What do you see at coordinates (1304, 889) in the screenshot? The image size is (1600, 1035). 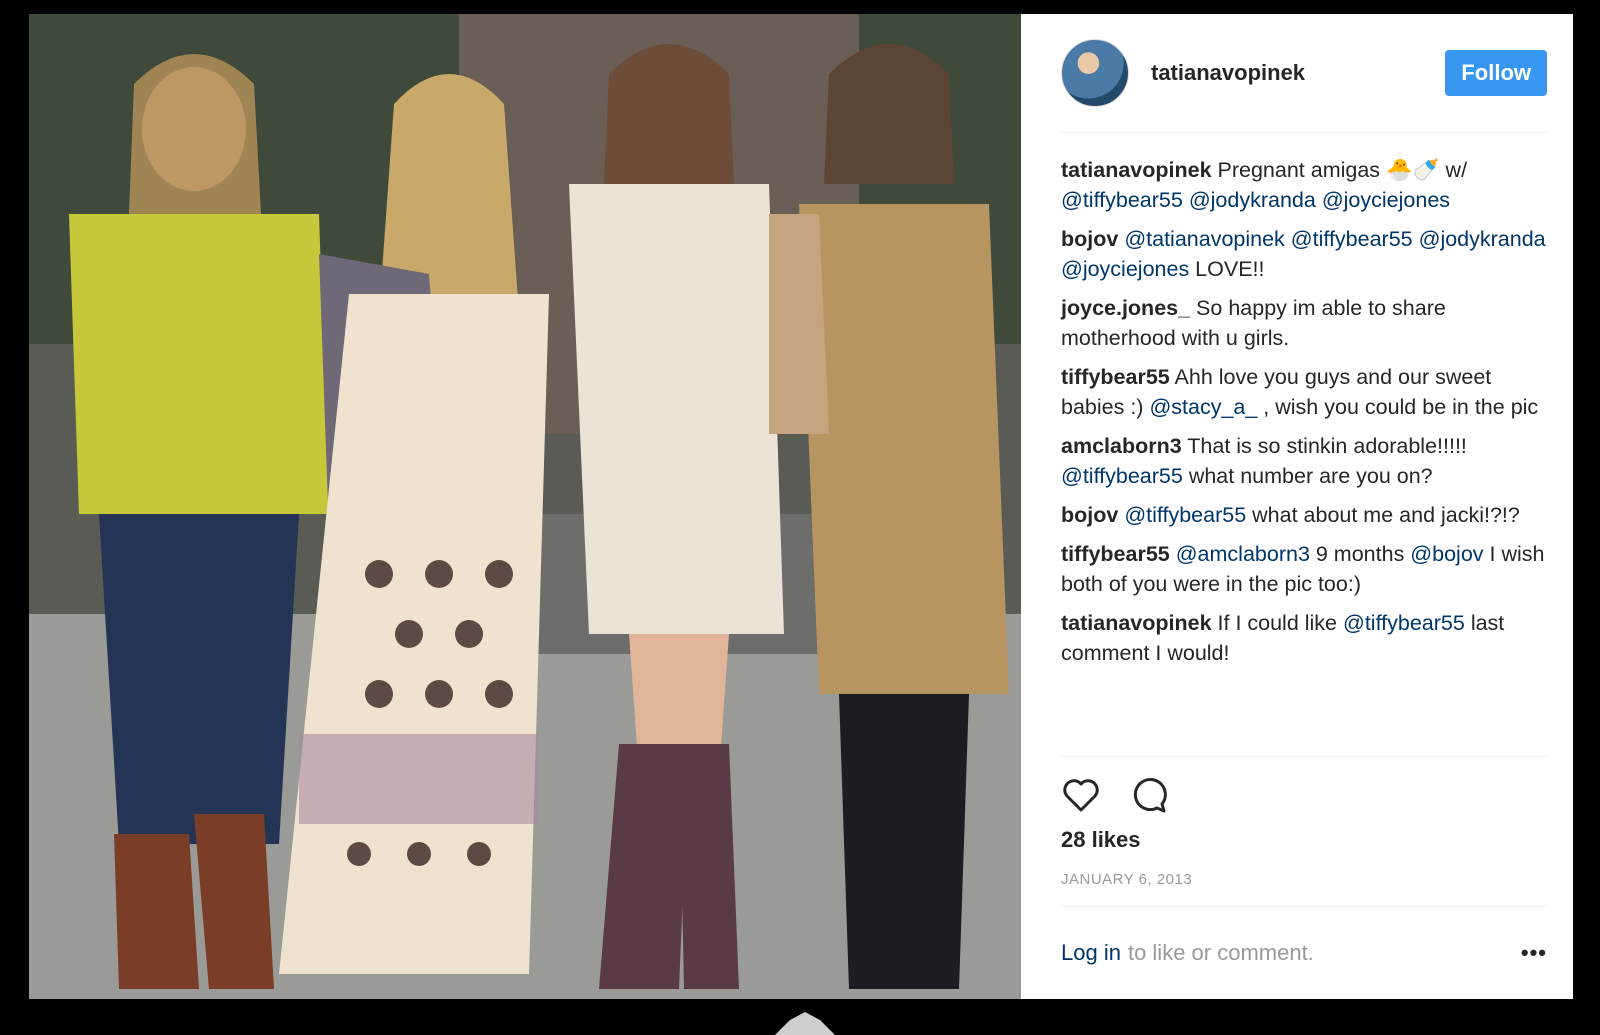 I see `post-date: JANUARY 6, 2013` at bounding box center [1304, 889].